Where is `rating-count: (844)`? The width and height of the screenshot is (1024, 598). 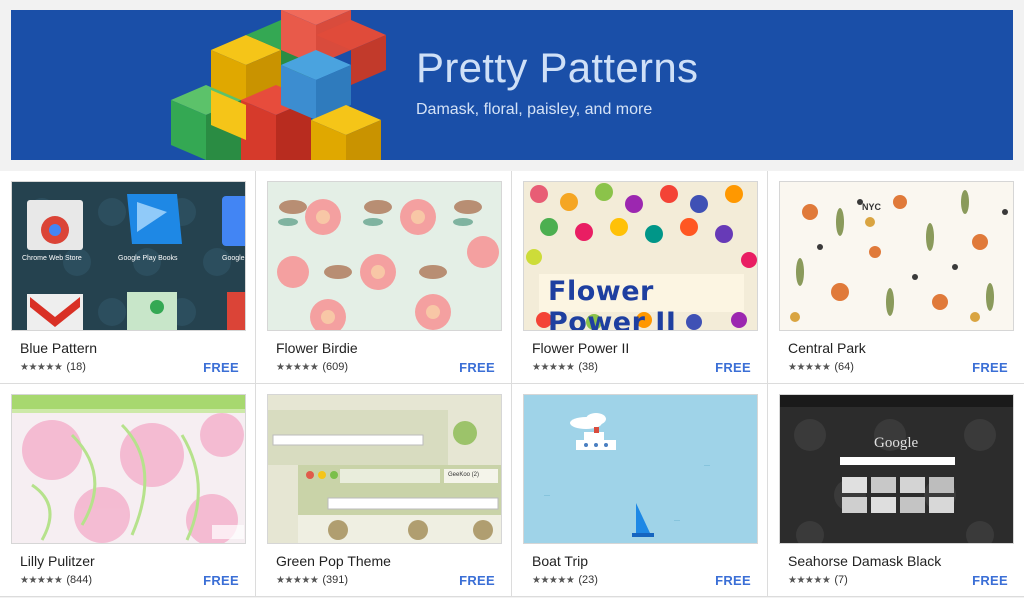
rating-count: (844) is located at coordinates (79, 580).